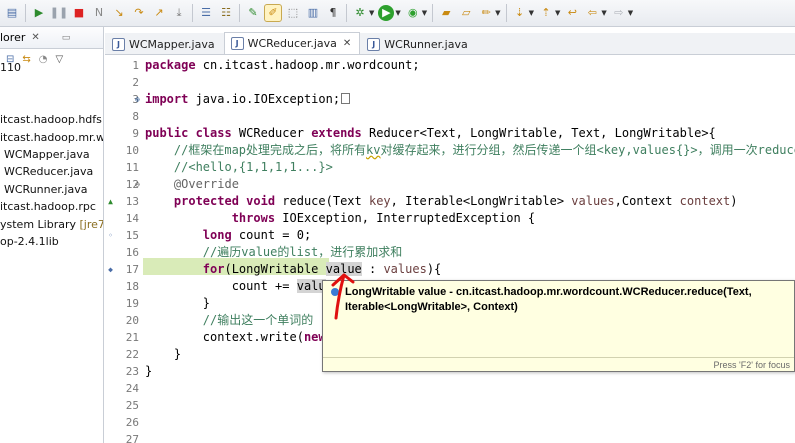  Describe the element at coordinates (10, 67) in the screenshot. I see `tree-item-label: 110` at that location.